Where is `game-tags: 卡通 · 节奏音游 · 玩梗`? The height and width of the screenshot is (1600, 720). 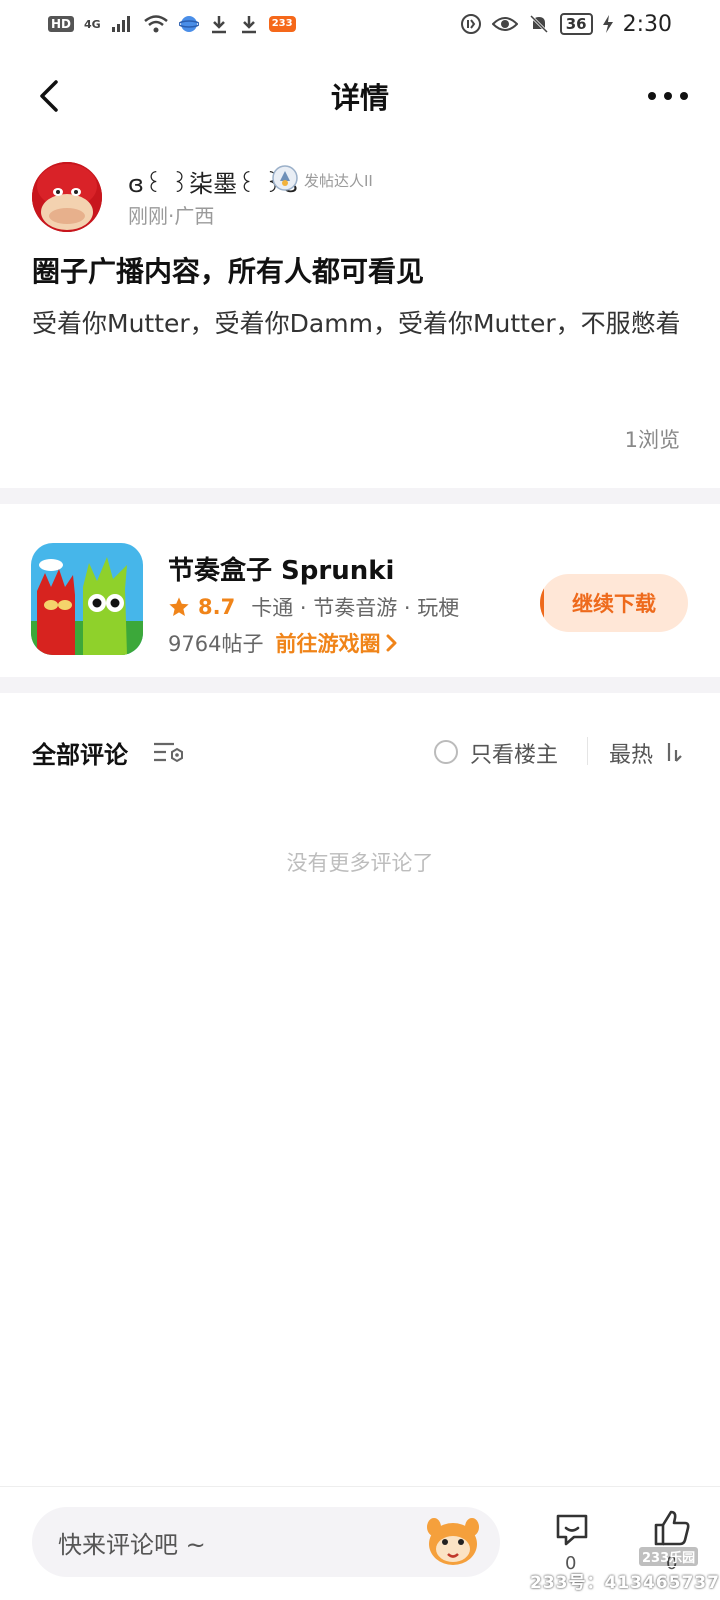
game-tags: 卡通 · 节奏音游 · 玩梗 is located at coordinates (355, 608).